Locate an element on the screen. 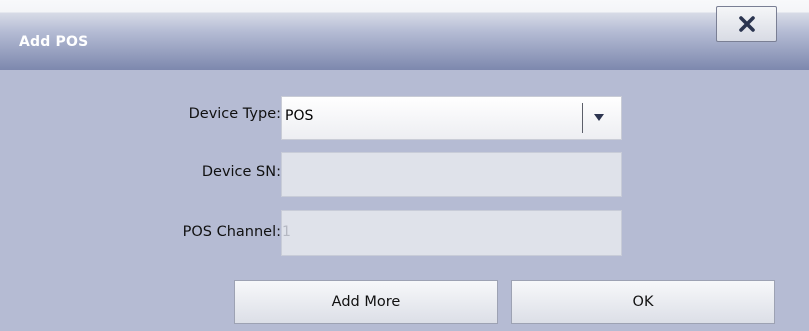  close-x-icon is located at coordinates (746, 24).